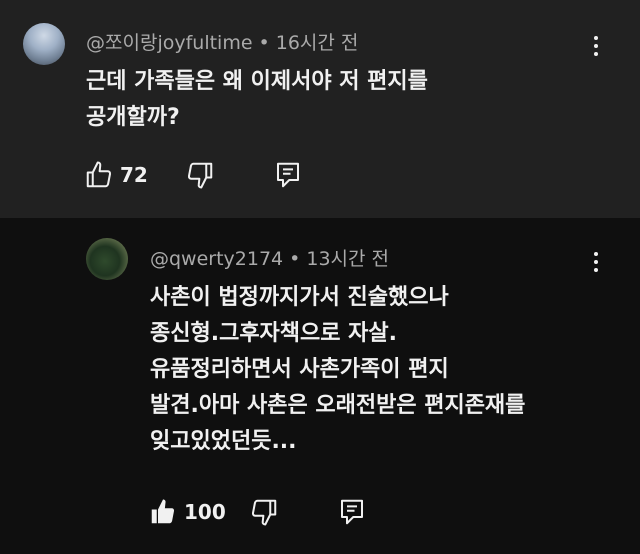 This screenshot has width=640, height=554. I want to click on comment-text-line: 공개할까?, so click(133, 117).